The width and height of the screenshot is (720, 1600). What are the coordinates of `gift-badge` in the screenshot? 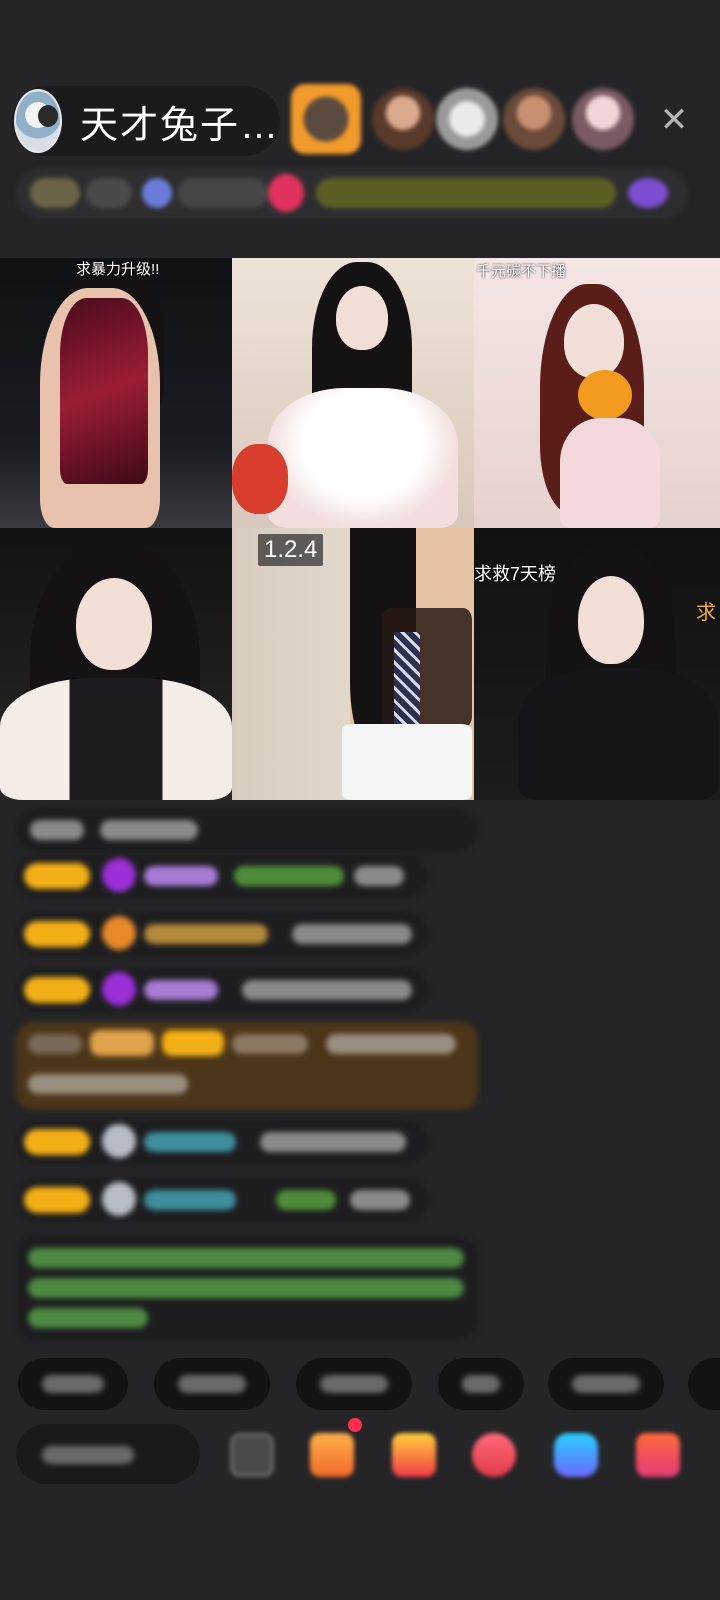 It's located at (122, 1043).